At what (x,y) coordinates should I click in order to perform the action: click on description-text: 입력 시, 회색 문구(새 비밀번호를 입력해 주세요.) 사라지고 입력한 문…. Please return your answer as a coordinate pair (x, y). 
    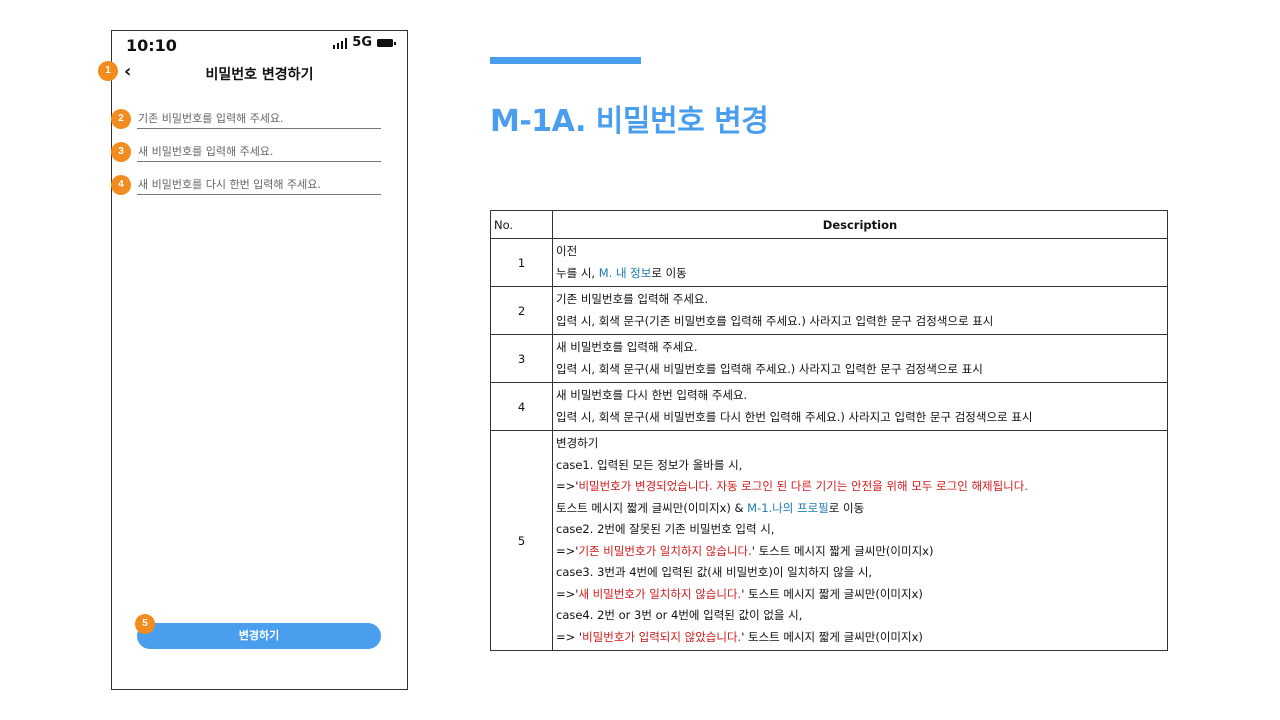
    Looking at the image, I should click on (769, 368).